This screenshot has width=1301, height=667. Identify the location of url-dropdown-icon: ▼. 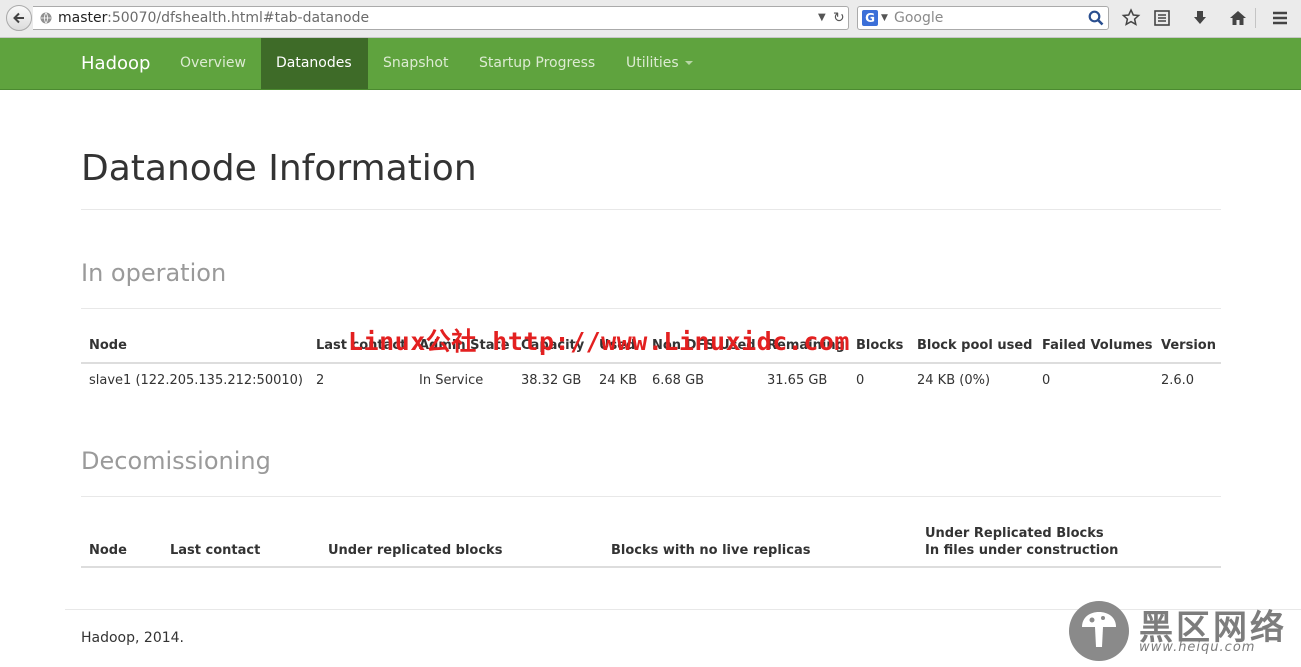
(822, 18).